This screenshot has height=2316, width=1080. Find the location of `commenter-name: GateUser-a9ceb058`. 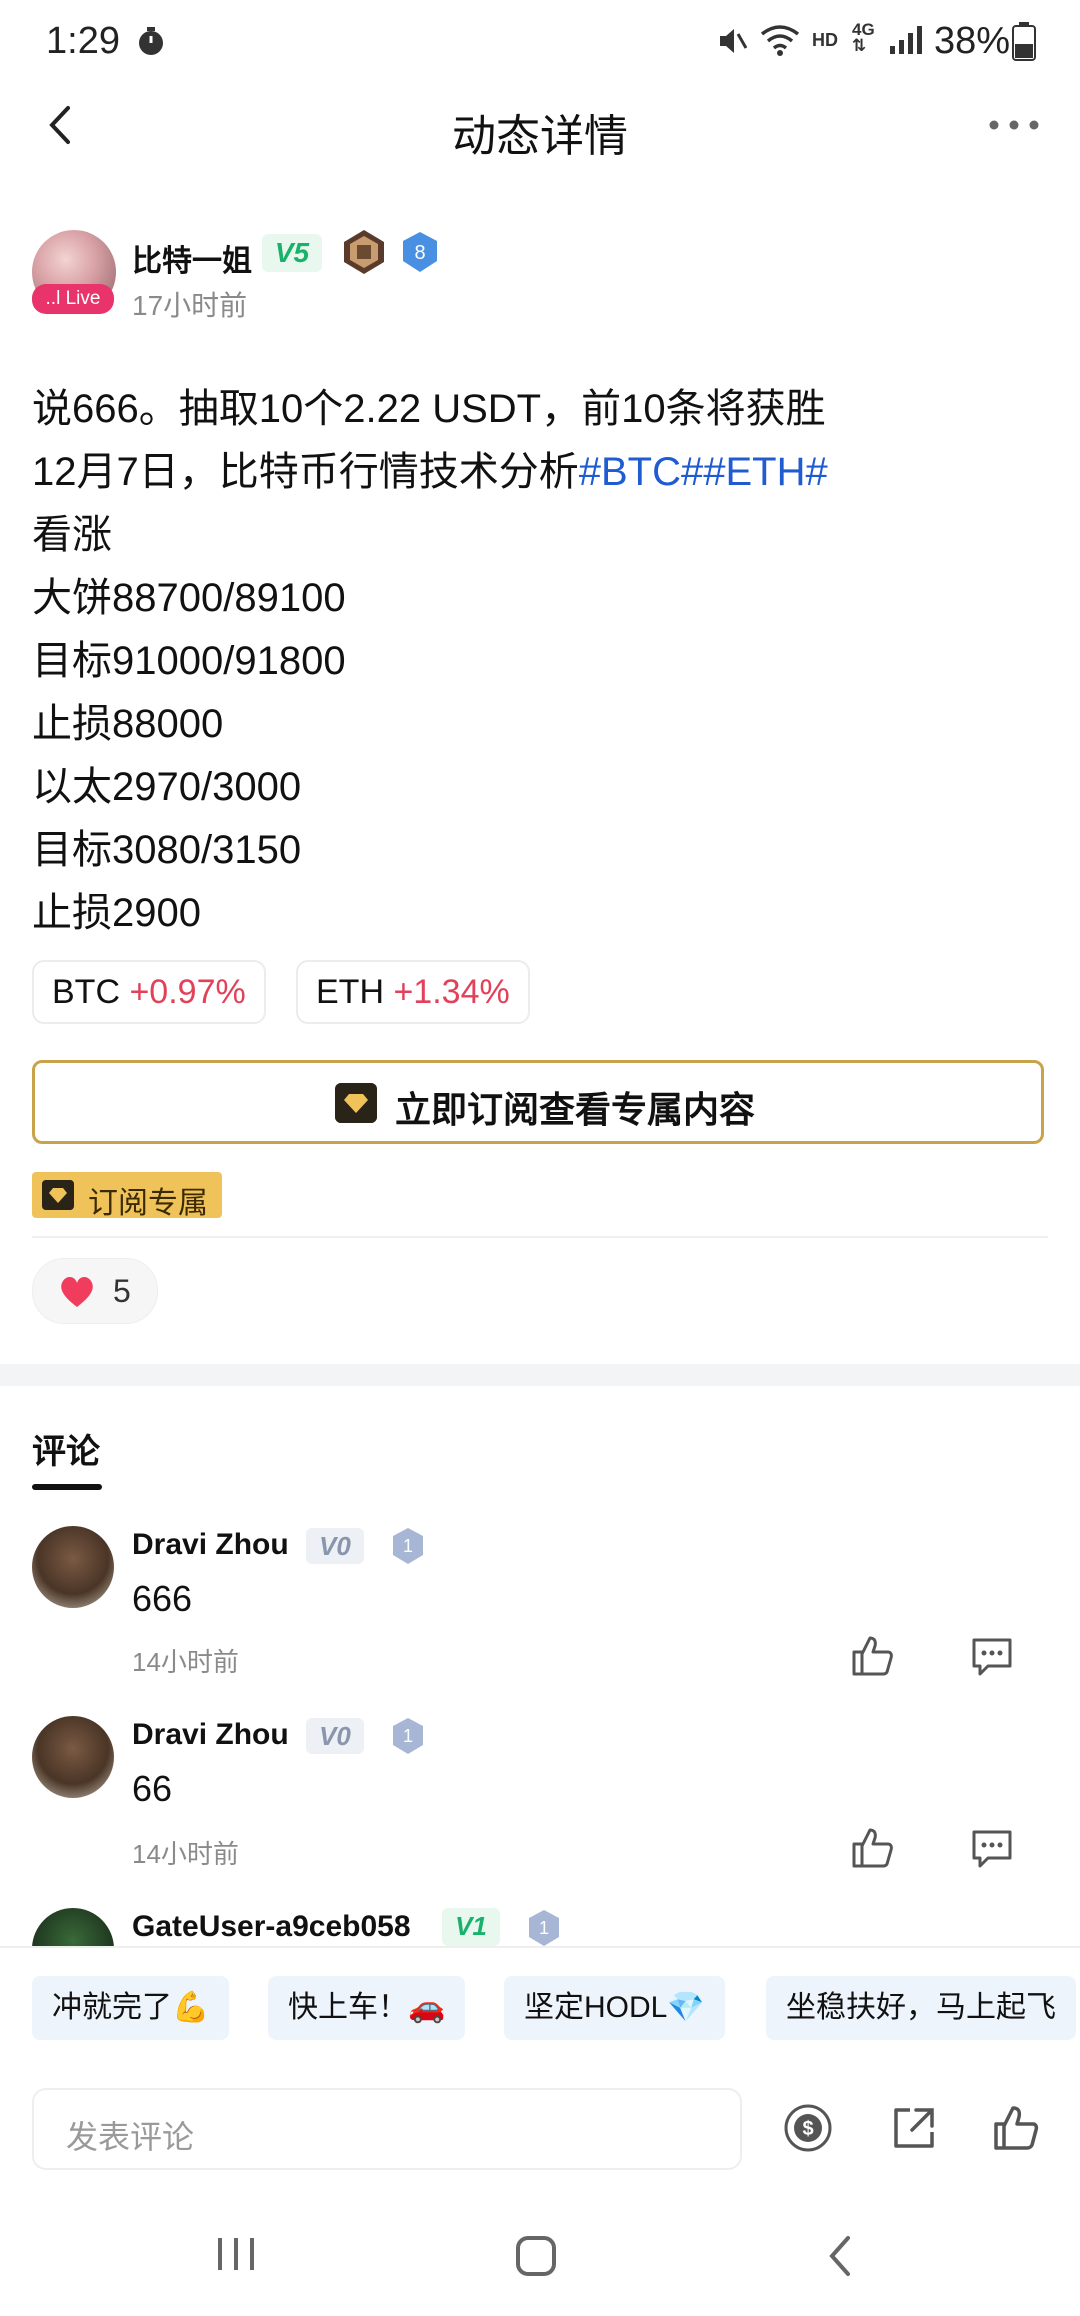

commenter-name: GateUser-a9ceb058 is located at coordinates (271, 1927).